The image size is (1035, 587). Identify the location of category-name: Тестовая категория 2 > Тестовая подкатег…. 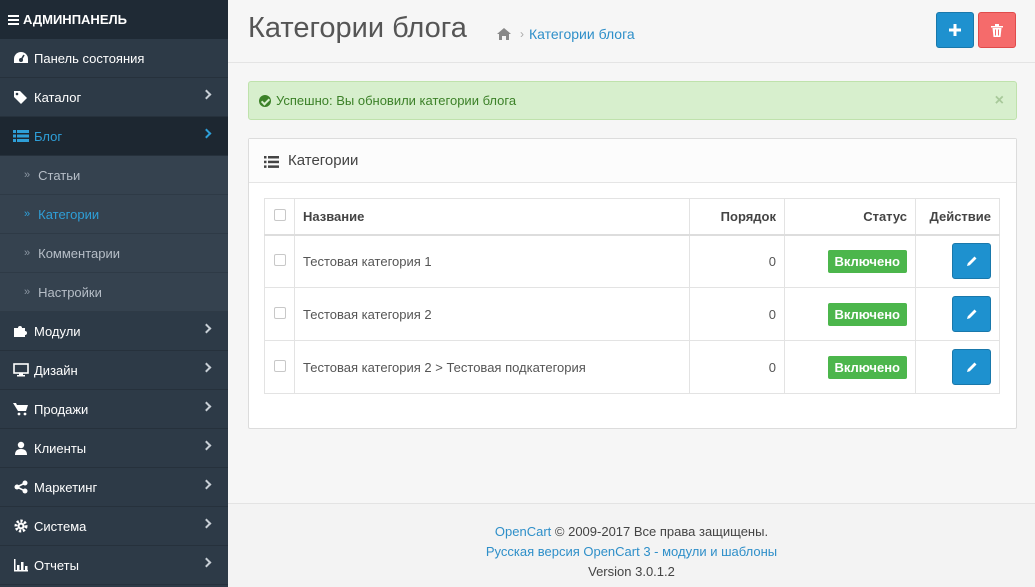
(492, 367).